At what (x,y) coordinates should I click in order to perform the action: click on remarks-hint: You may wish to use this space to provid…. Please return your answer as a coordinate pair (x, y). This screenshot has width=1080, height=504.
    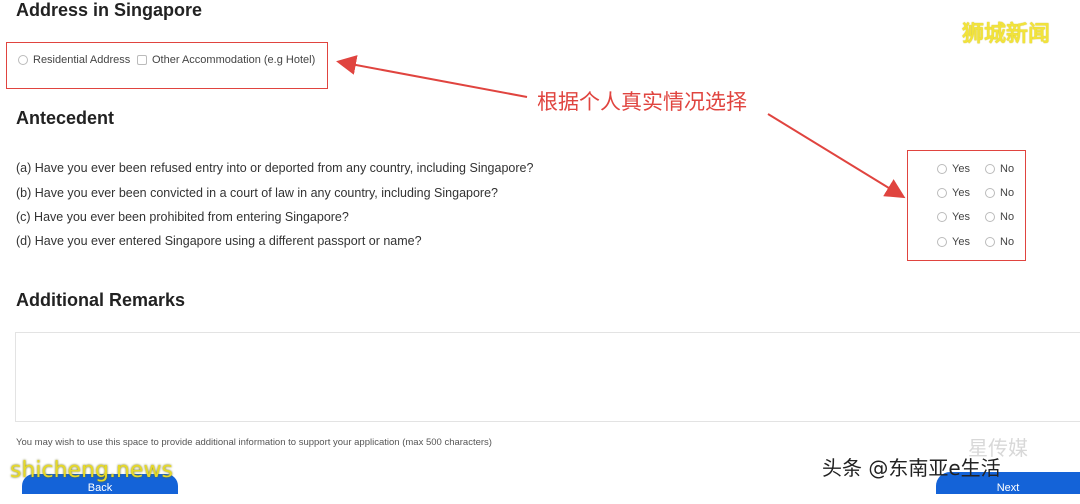
    Looking at the image, I should click on (254, 442).